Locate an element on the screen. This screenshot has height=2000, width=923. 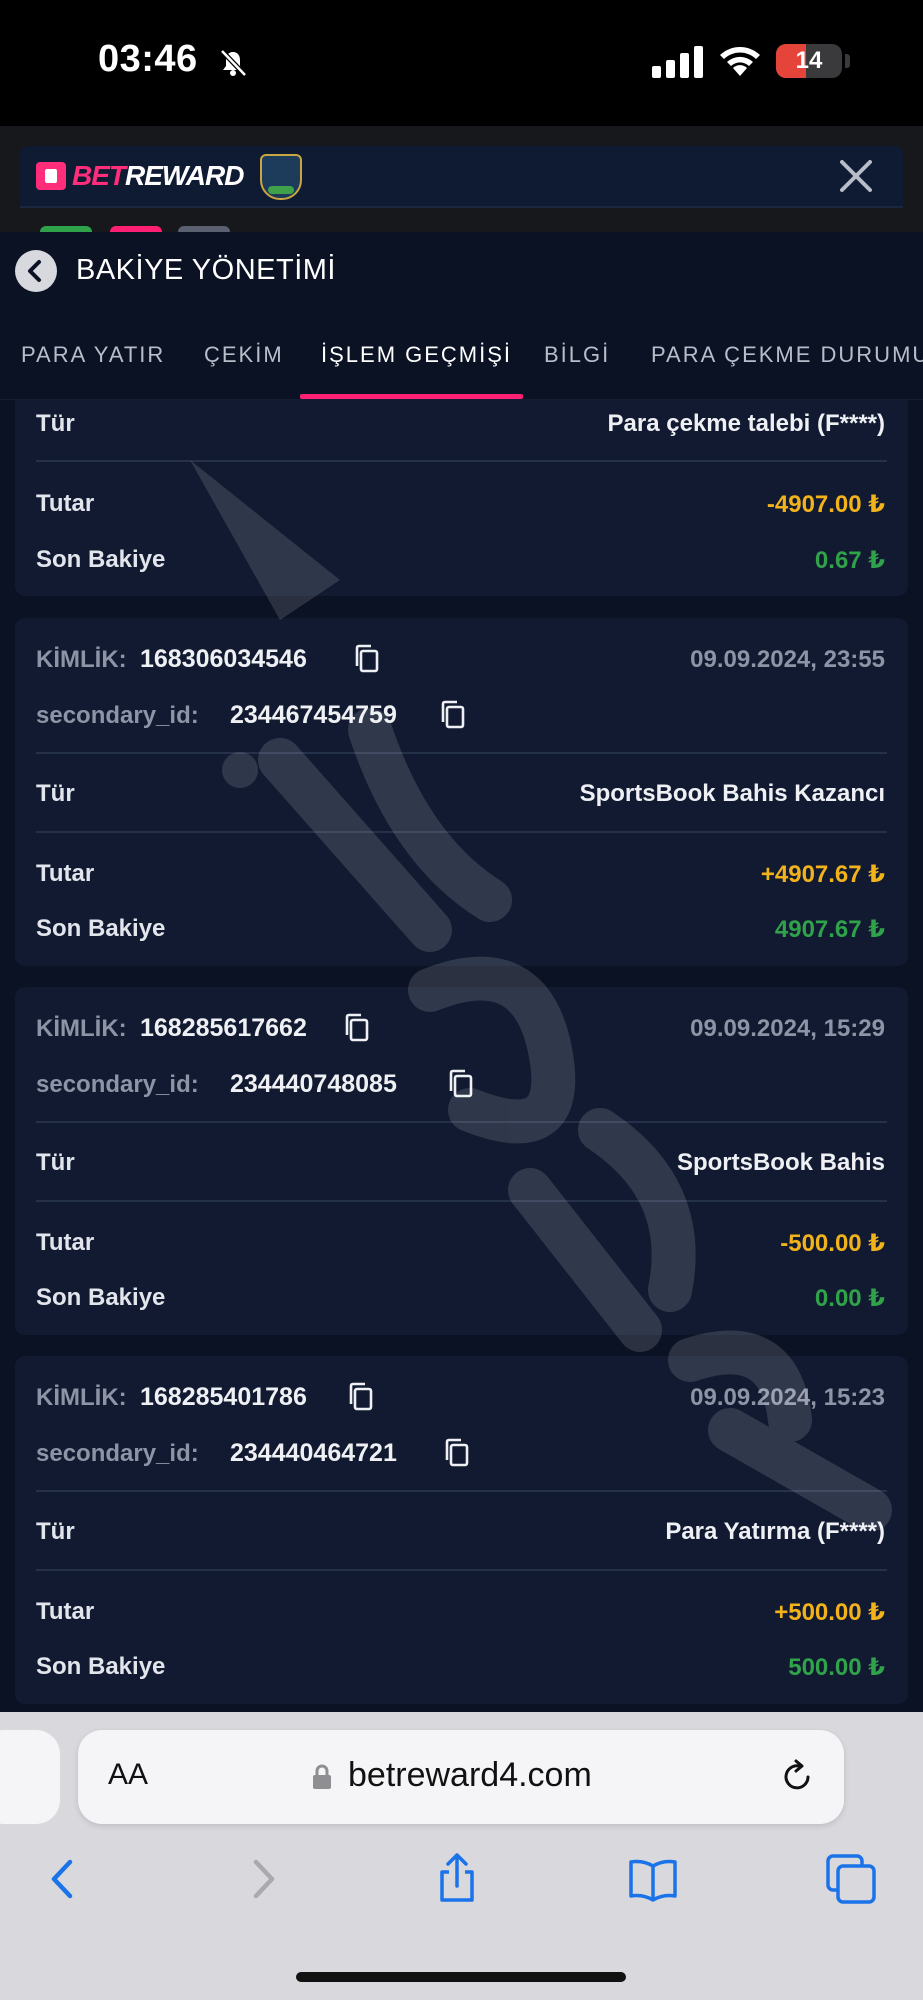
tab-info: BİLGİ is located at coordinates (577, 355).